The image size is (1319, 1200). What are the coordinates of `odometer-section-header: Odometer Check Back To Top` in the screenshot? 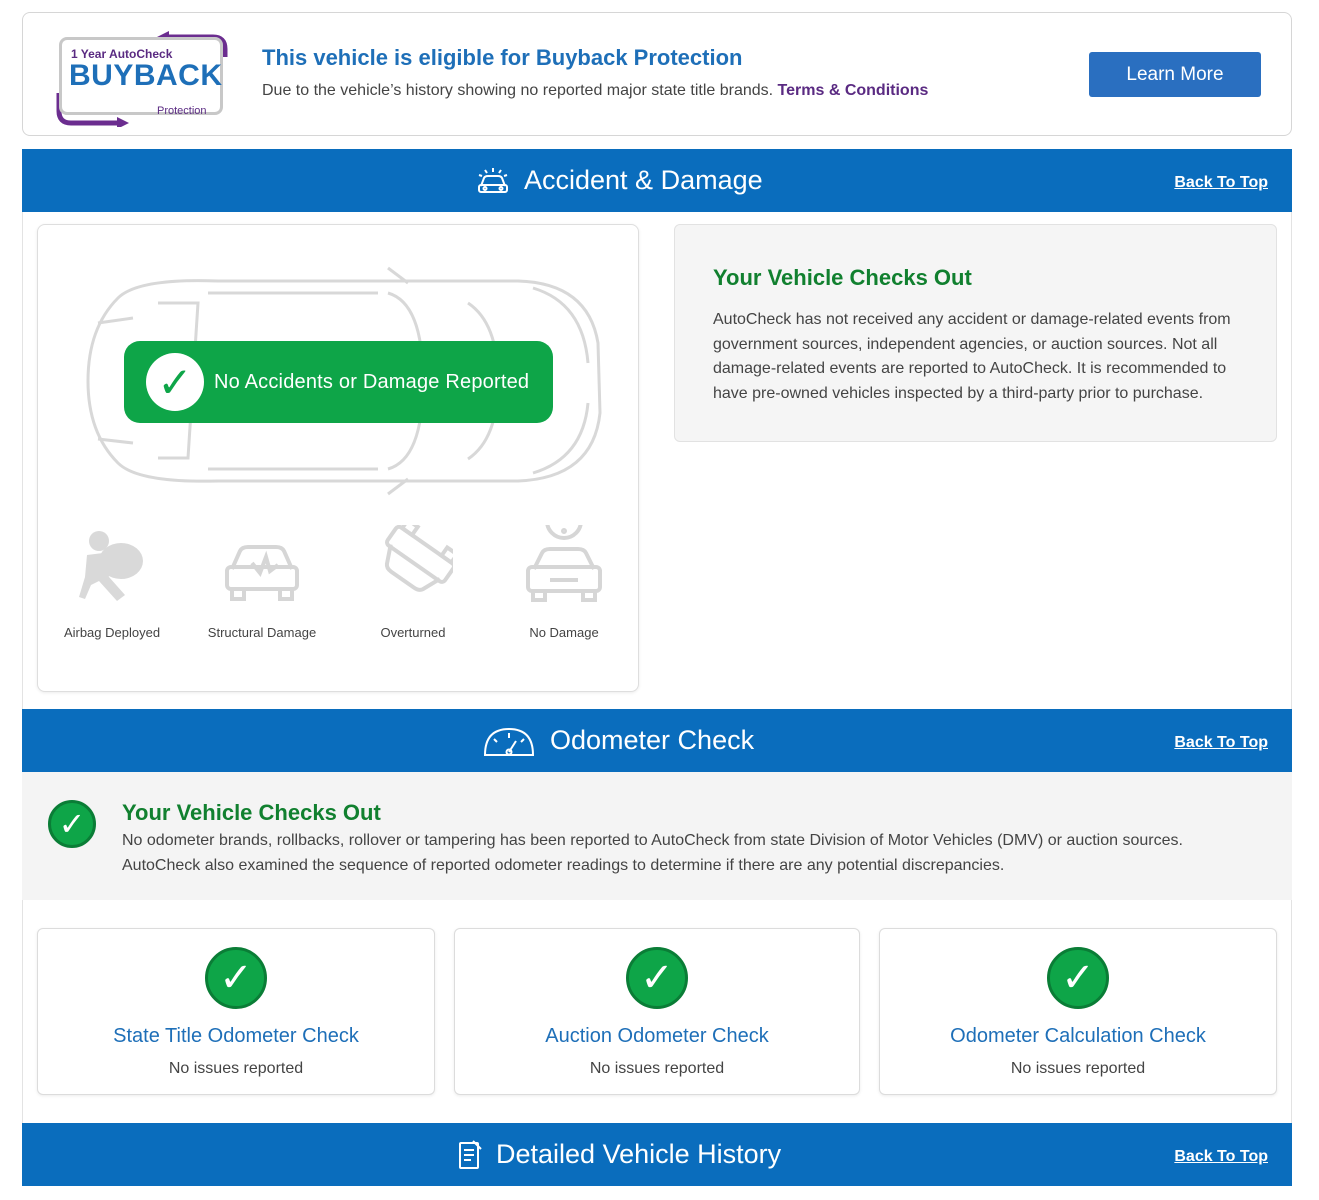 It's located at (657, 740).